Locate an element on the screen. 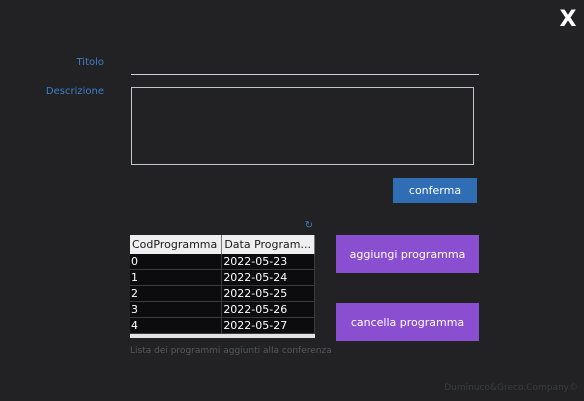 This screenshot has height=401, width=584. table-cell-cod: 3 is located at coordinates (176, 309).